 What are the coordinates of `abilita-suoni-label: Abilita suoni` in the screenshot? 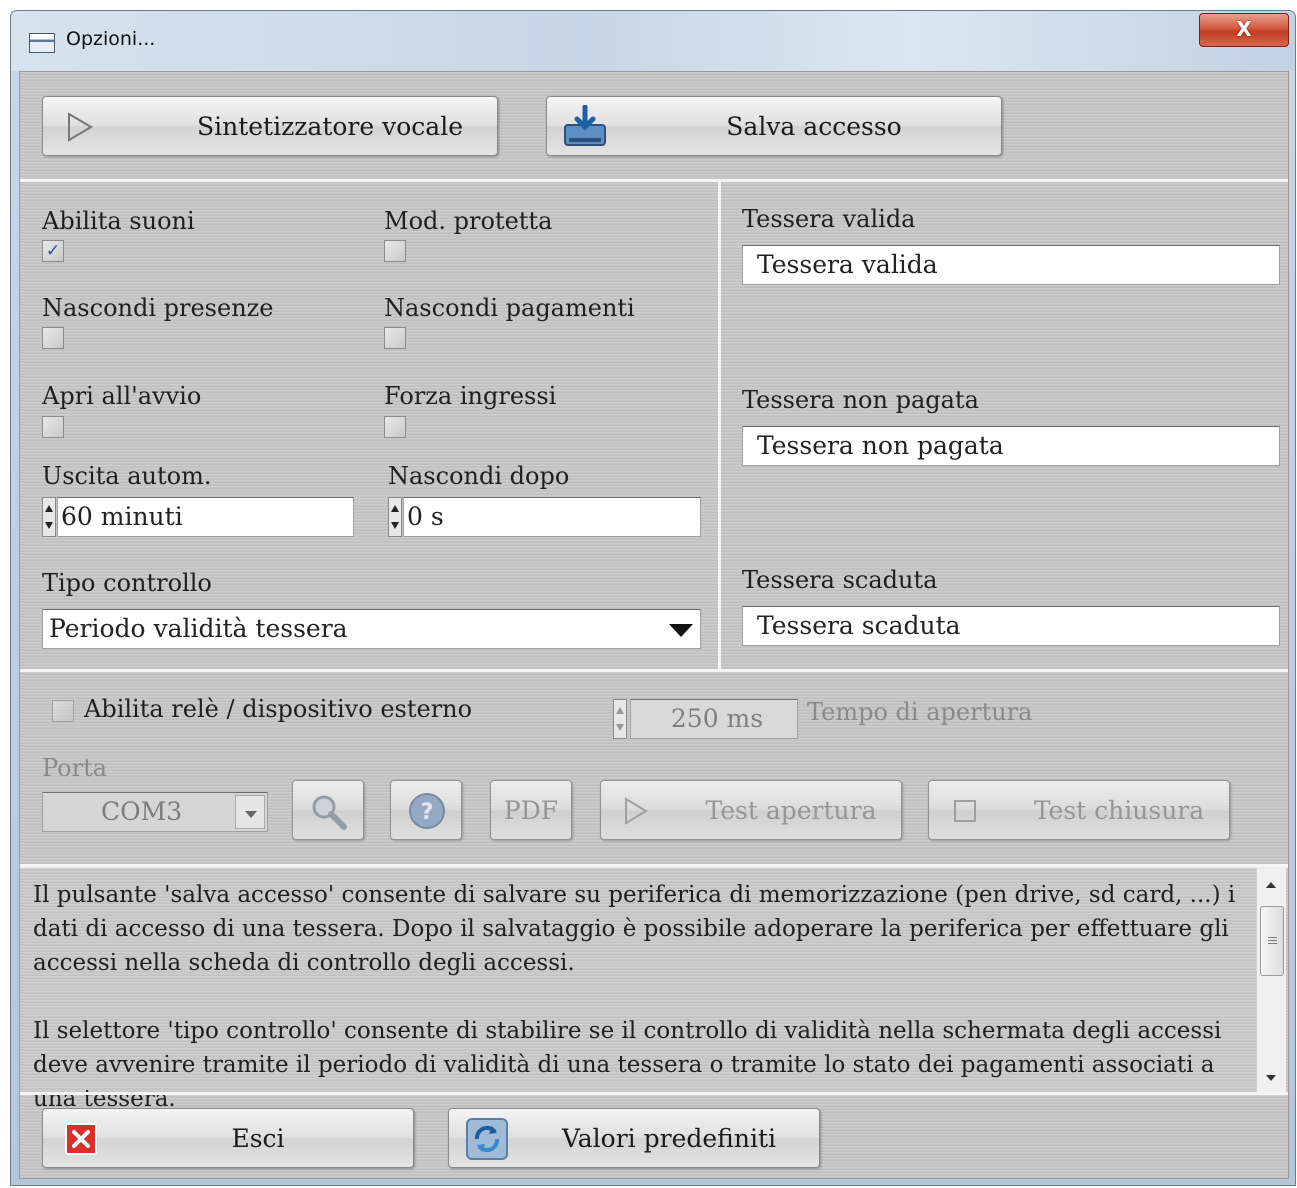 It's located at (118, 221).